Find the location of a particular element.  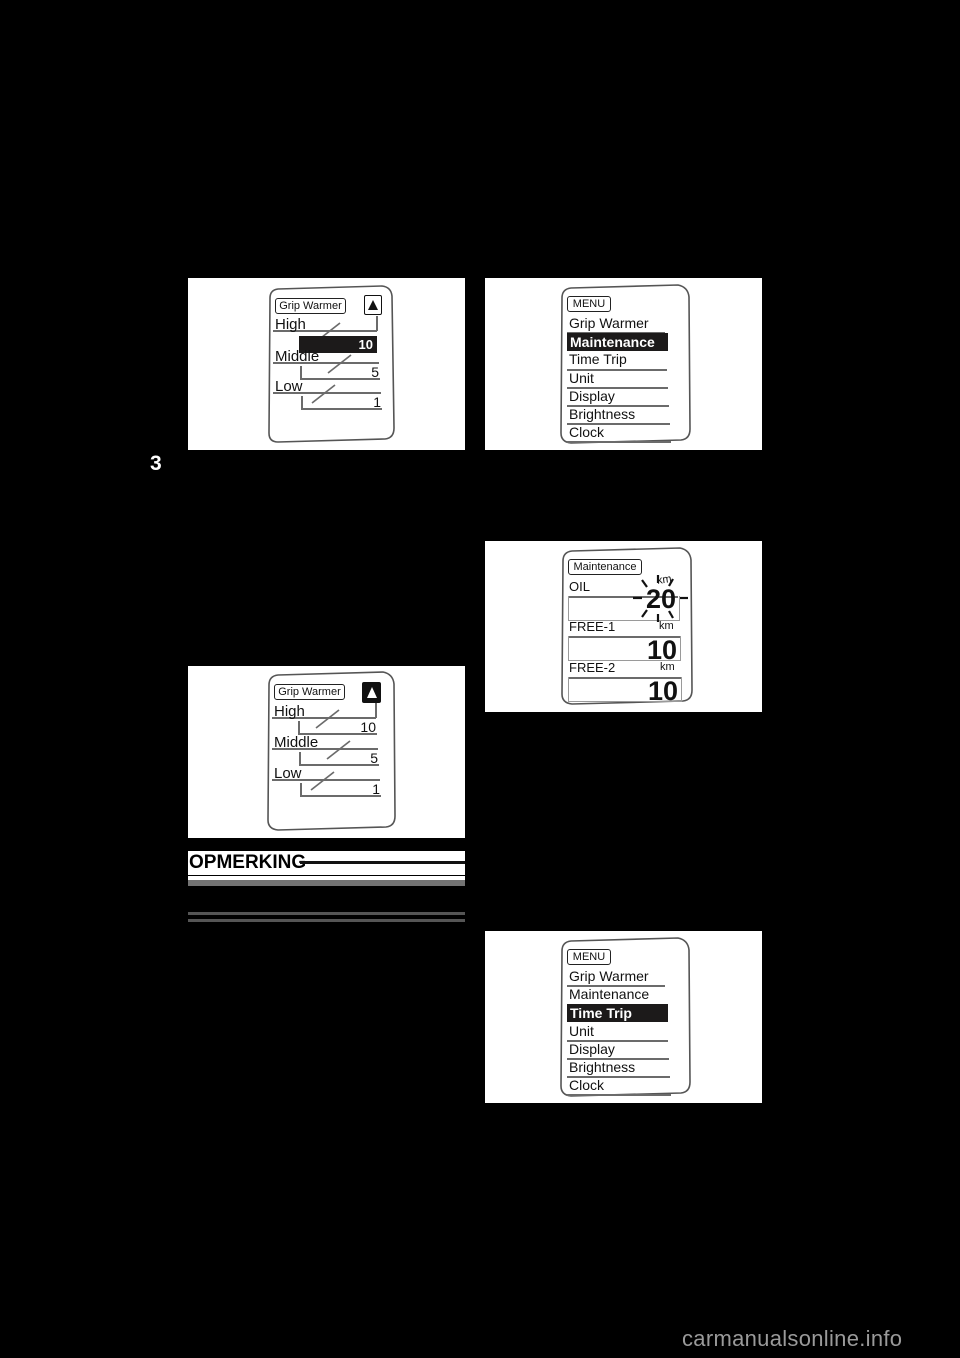

lcd-grip-warmer-confirm: Grip Warmer High 10 Middle 5 Low 1 is located at coordinates (331, 751).